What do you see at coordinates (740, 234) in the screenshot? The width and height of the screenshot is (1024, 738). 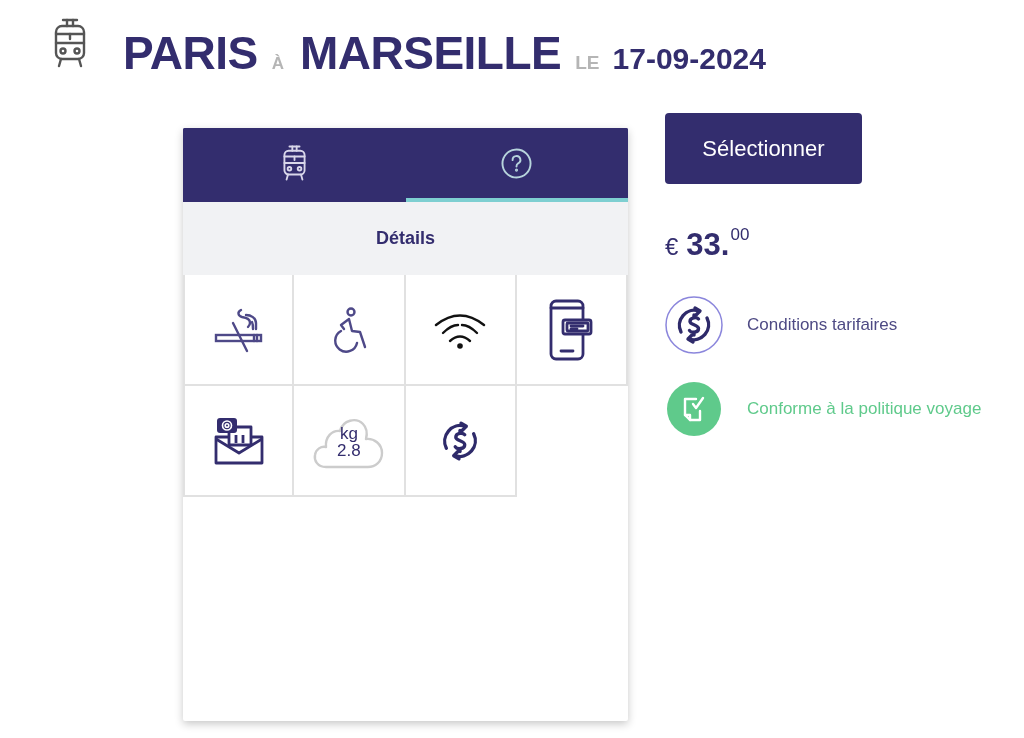 I see `price-cents: 00` at bounding box center [740, 234].